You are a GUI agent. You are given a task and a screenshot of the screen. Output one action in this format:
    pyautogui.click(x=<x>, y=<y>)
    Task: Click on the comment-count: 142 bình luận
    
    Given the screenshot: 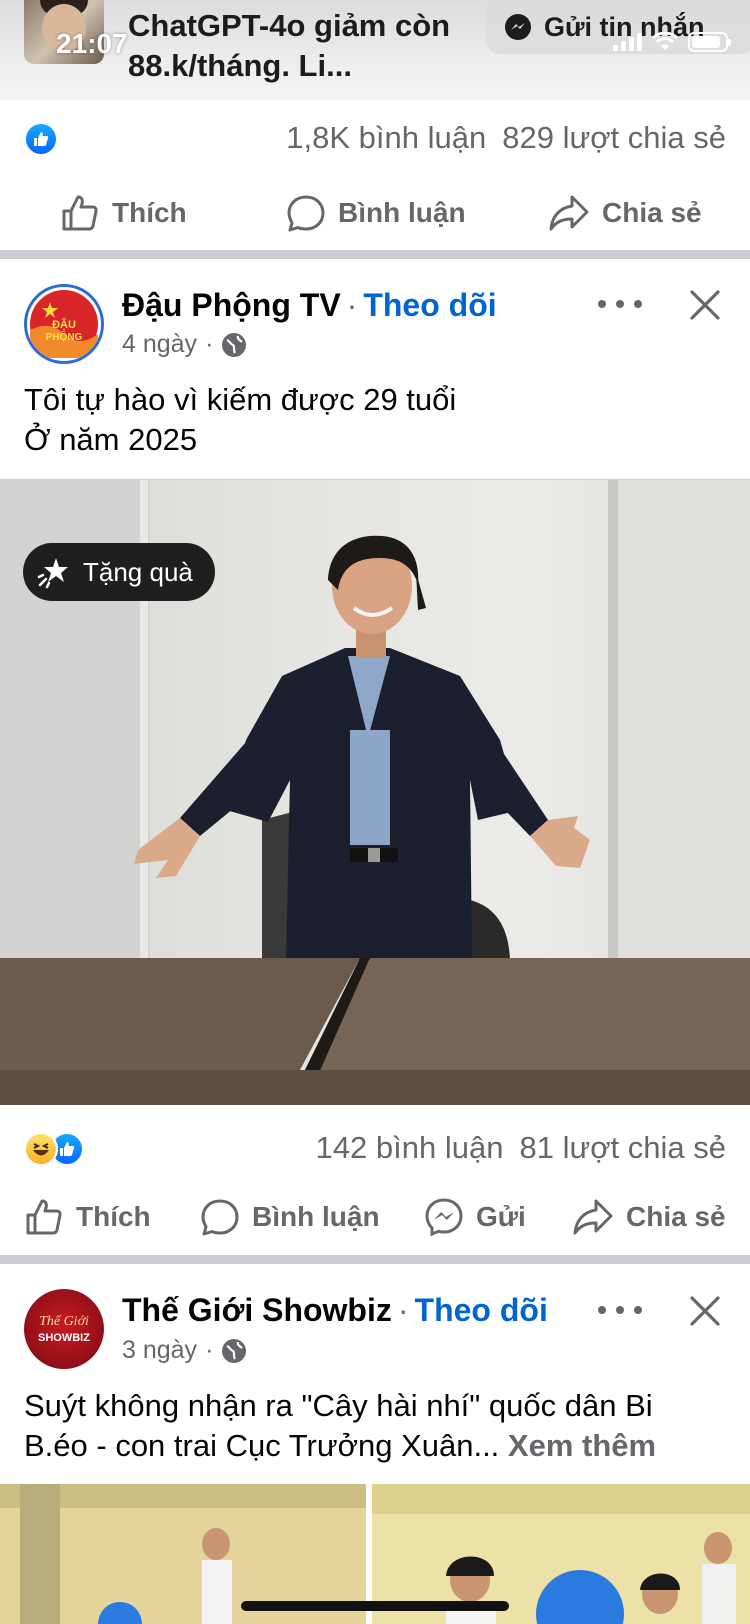 What is the action you would take?
    pyautogui.click(x=410, y=1147)
    